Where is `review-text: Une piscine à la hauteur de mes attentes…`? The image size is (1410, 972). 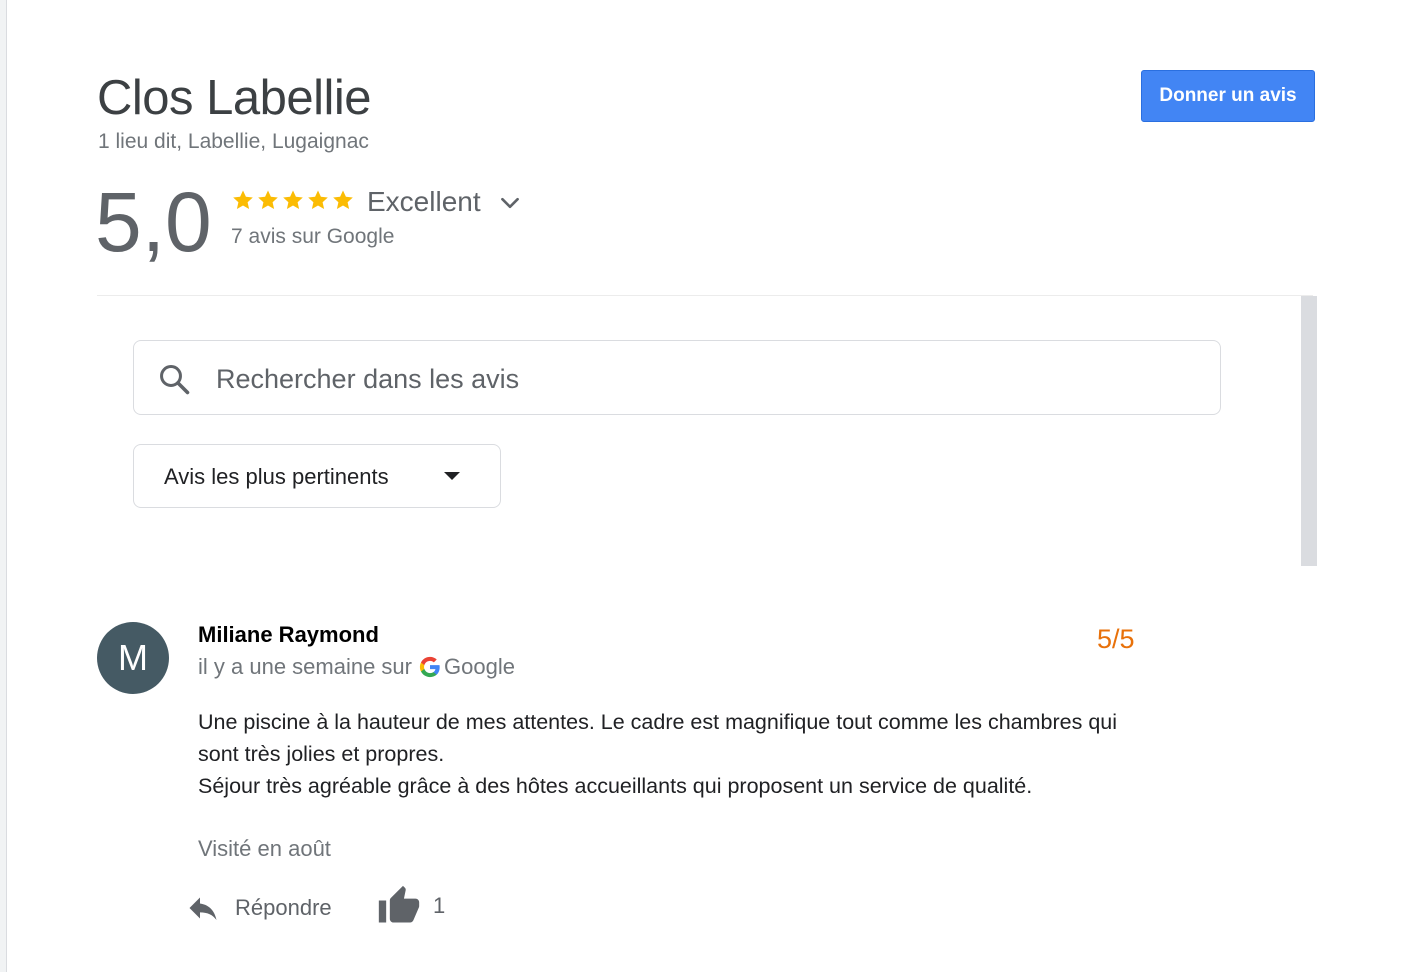
review-text: Une piscine à la hauteur de mes attentes… is located at coordinates (678, 754).